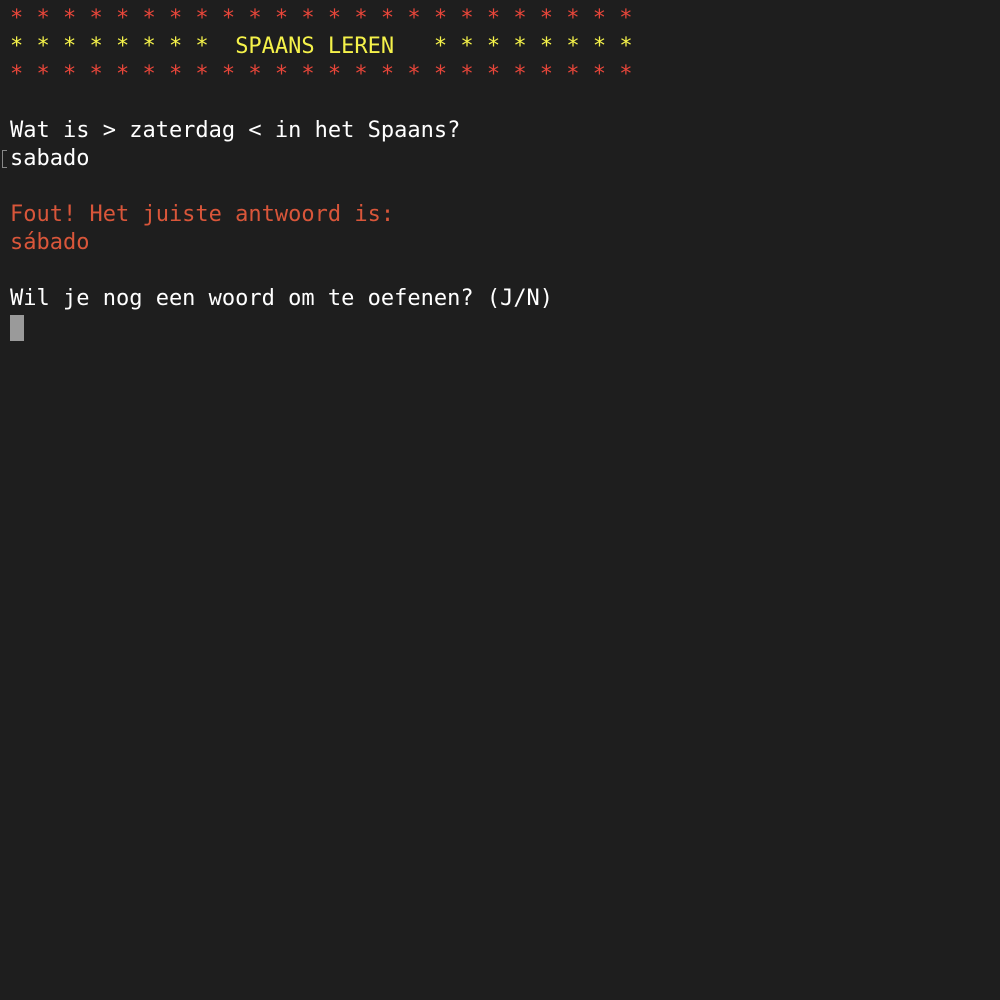 This screenshot has width=1000, height=1000. Describe the element at coordinates (17, 328) in the screenshot. I see `text-cursor` at that location.